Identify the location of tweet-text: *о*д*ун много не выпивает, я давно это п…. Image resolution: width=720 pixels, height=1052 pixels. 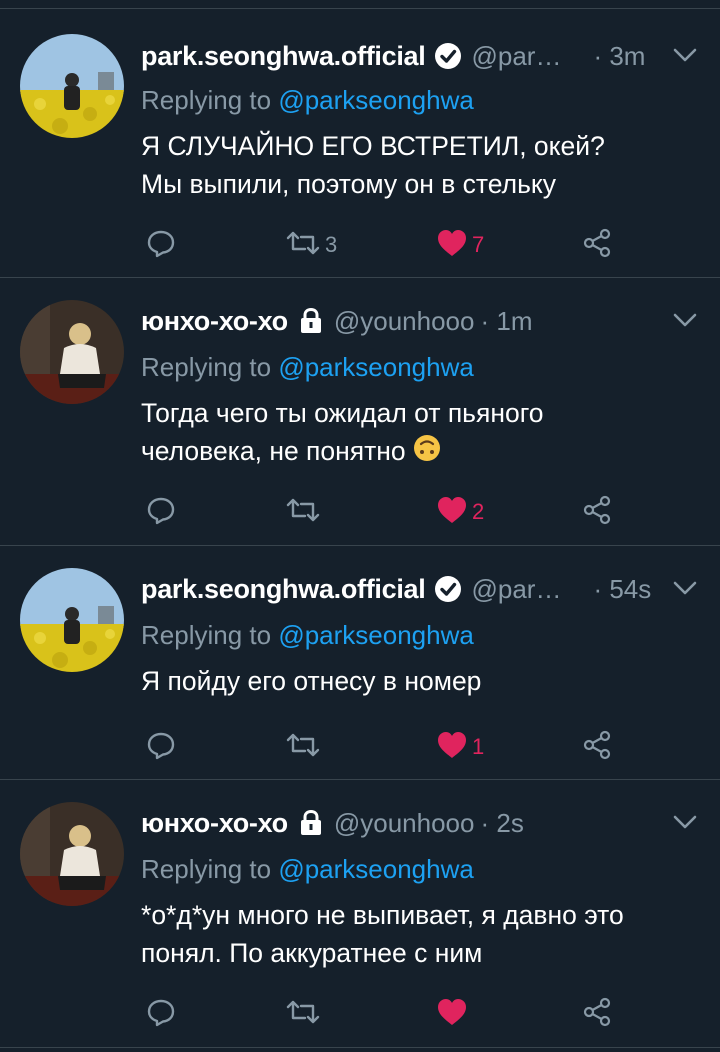
(421, 934).